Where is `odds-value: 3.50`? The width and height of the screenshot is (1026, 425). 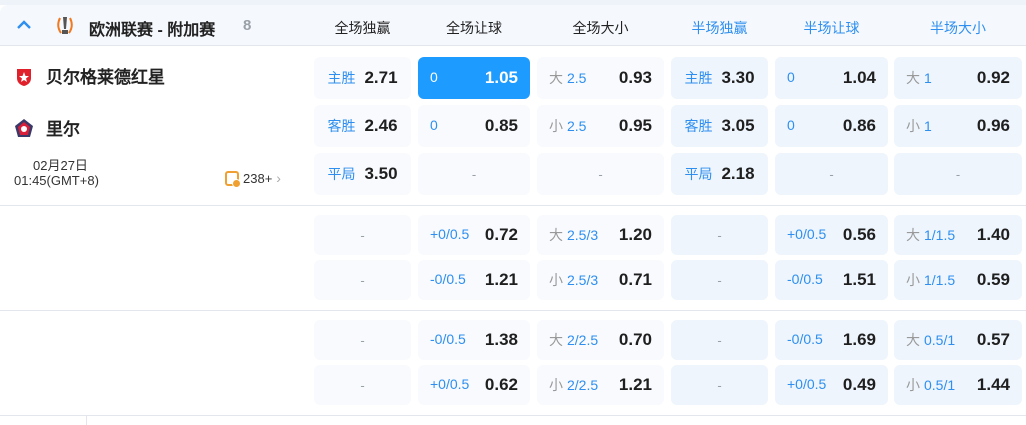 odds-value: 3.50 is located at coordinates (381, 173).